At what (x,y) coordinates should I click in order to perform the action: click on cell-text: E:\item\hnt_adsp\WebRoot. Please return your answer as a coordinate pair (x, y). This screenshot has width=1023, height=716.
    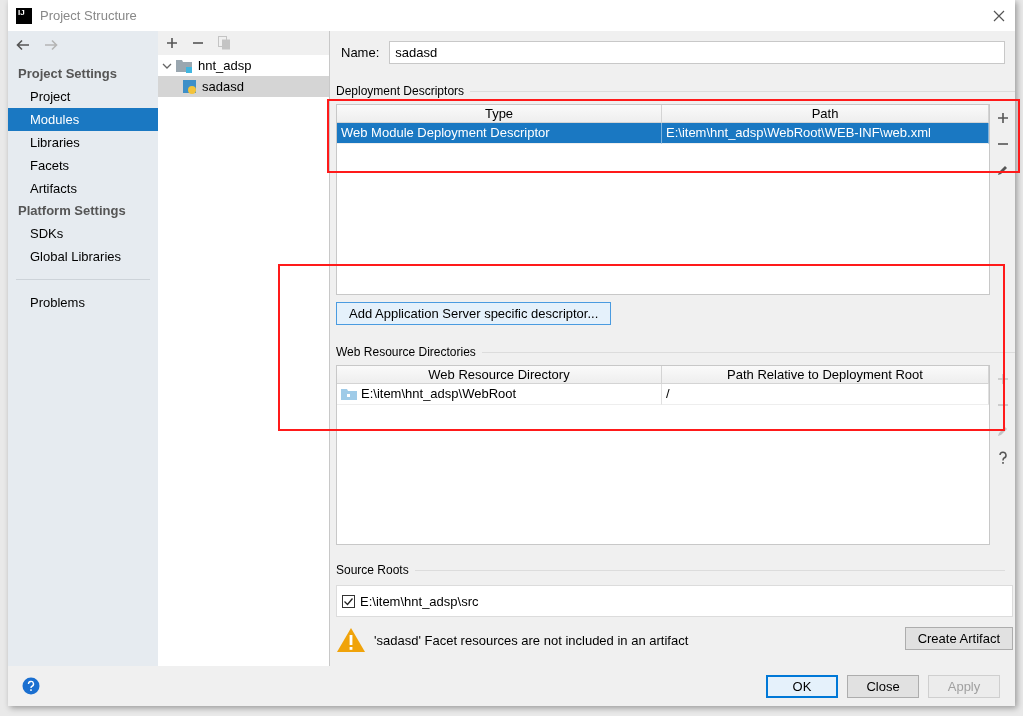
    Looking at the image, I should click on (439, 394).